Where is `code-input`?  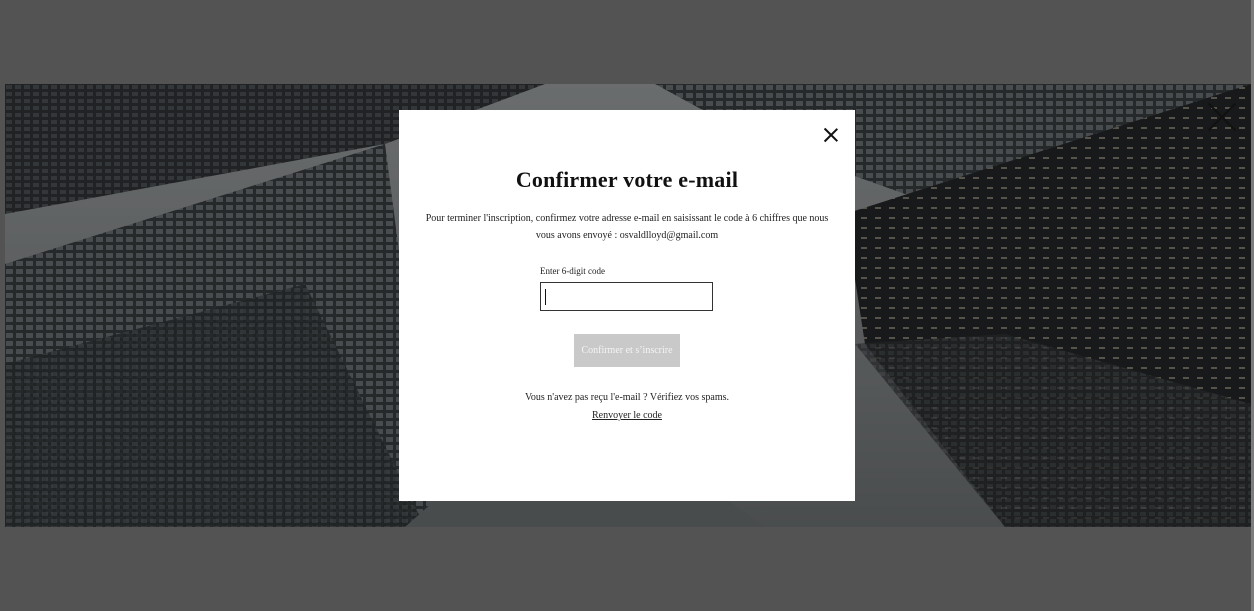 code-input is located at coordinates (626, 296).